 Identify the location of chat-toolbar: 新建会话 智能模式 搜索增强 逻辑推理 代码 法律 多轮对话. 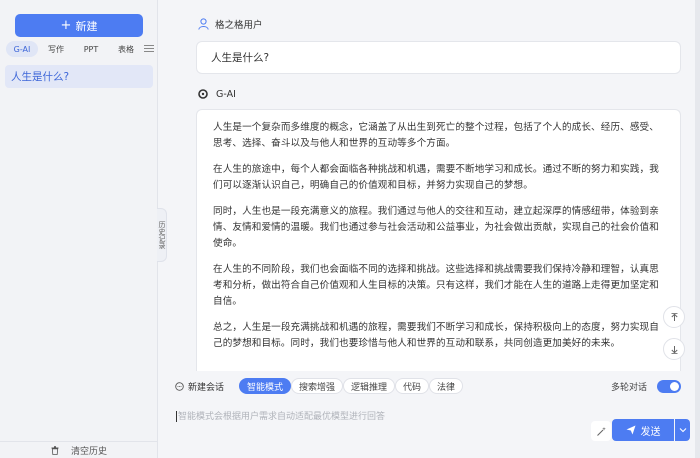
(433, 386).